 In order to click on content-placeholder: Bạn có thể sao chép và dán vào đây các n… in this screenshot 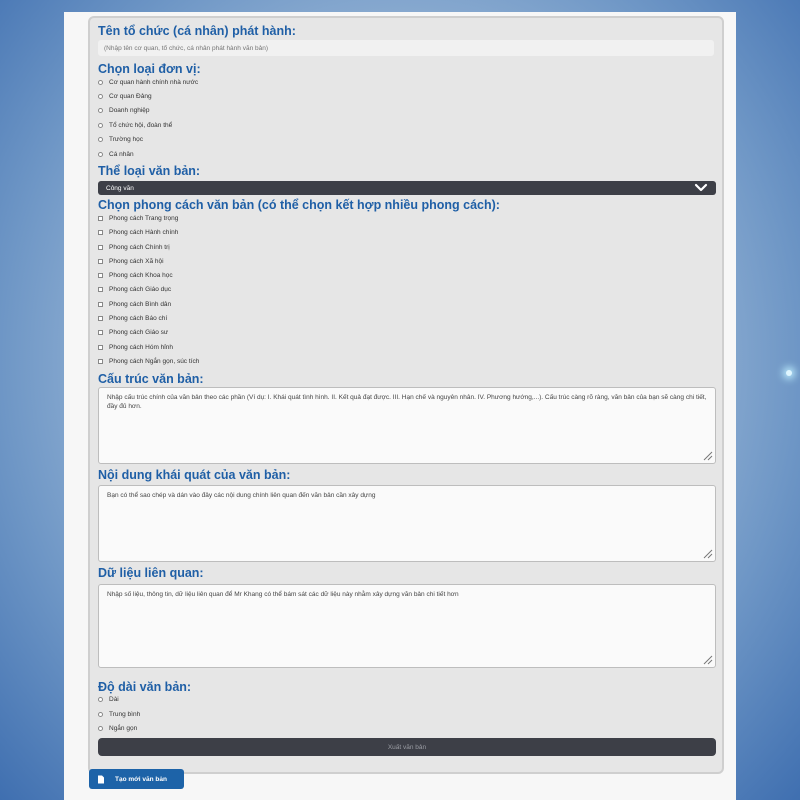, I will do `click(241, 495)`.